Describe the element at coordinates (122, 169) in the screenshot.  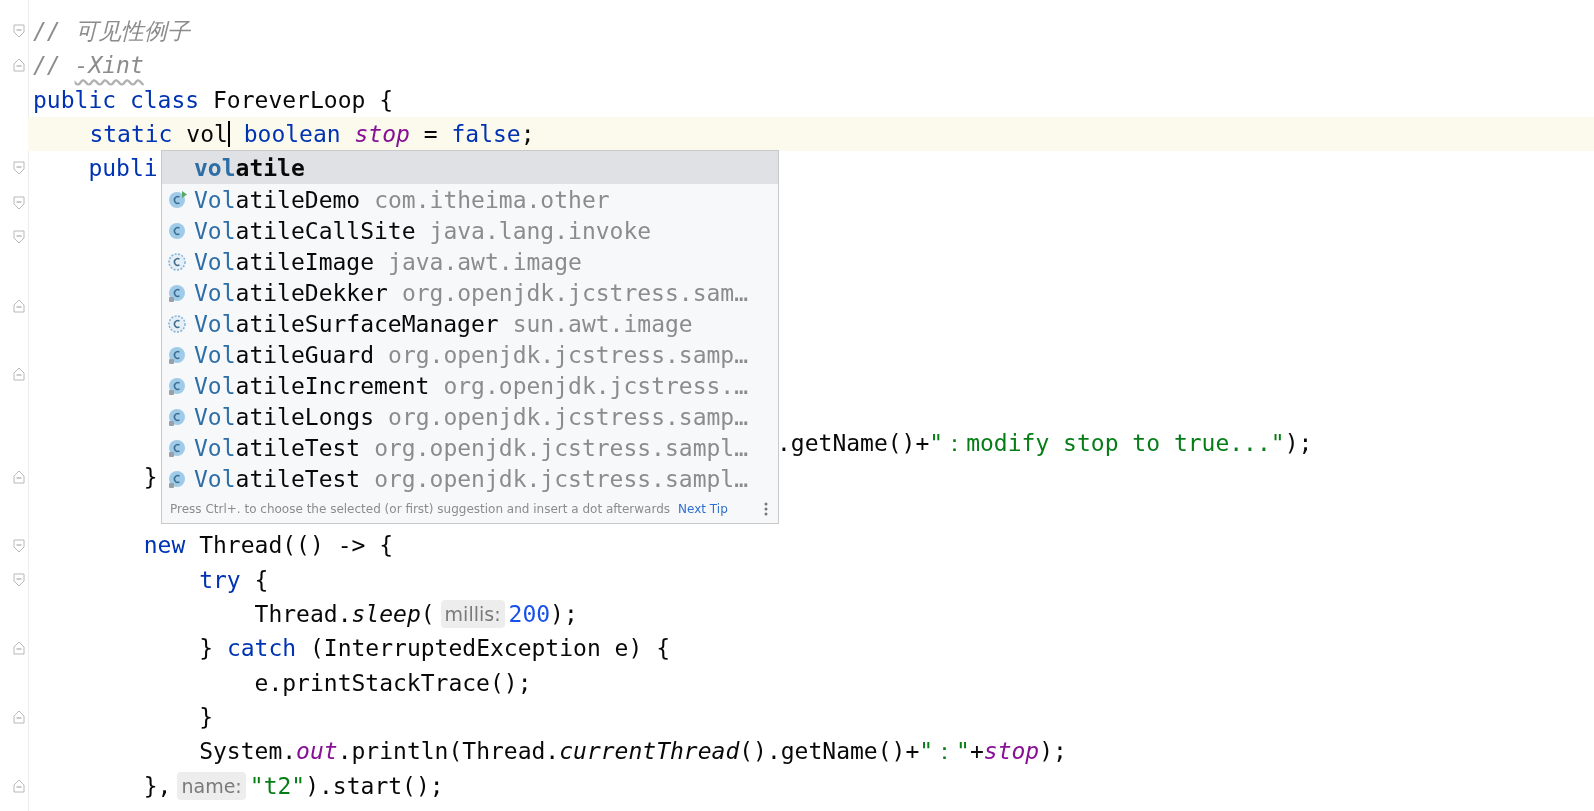
I see `code-keyword: publi` at that location.